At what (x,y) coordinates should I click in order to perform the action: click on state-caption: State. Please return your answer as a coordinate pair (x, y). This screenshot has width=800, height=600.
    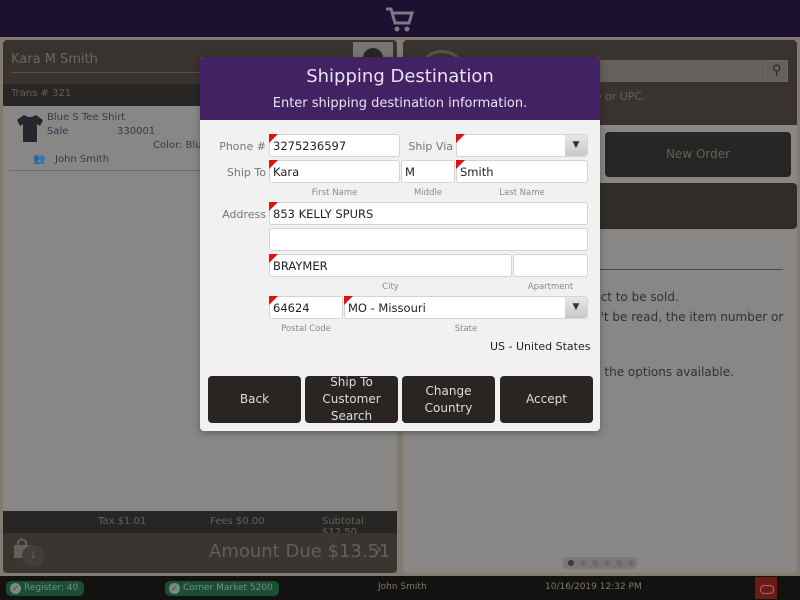
    Looking at the image, I should click on (466, 329).